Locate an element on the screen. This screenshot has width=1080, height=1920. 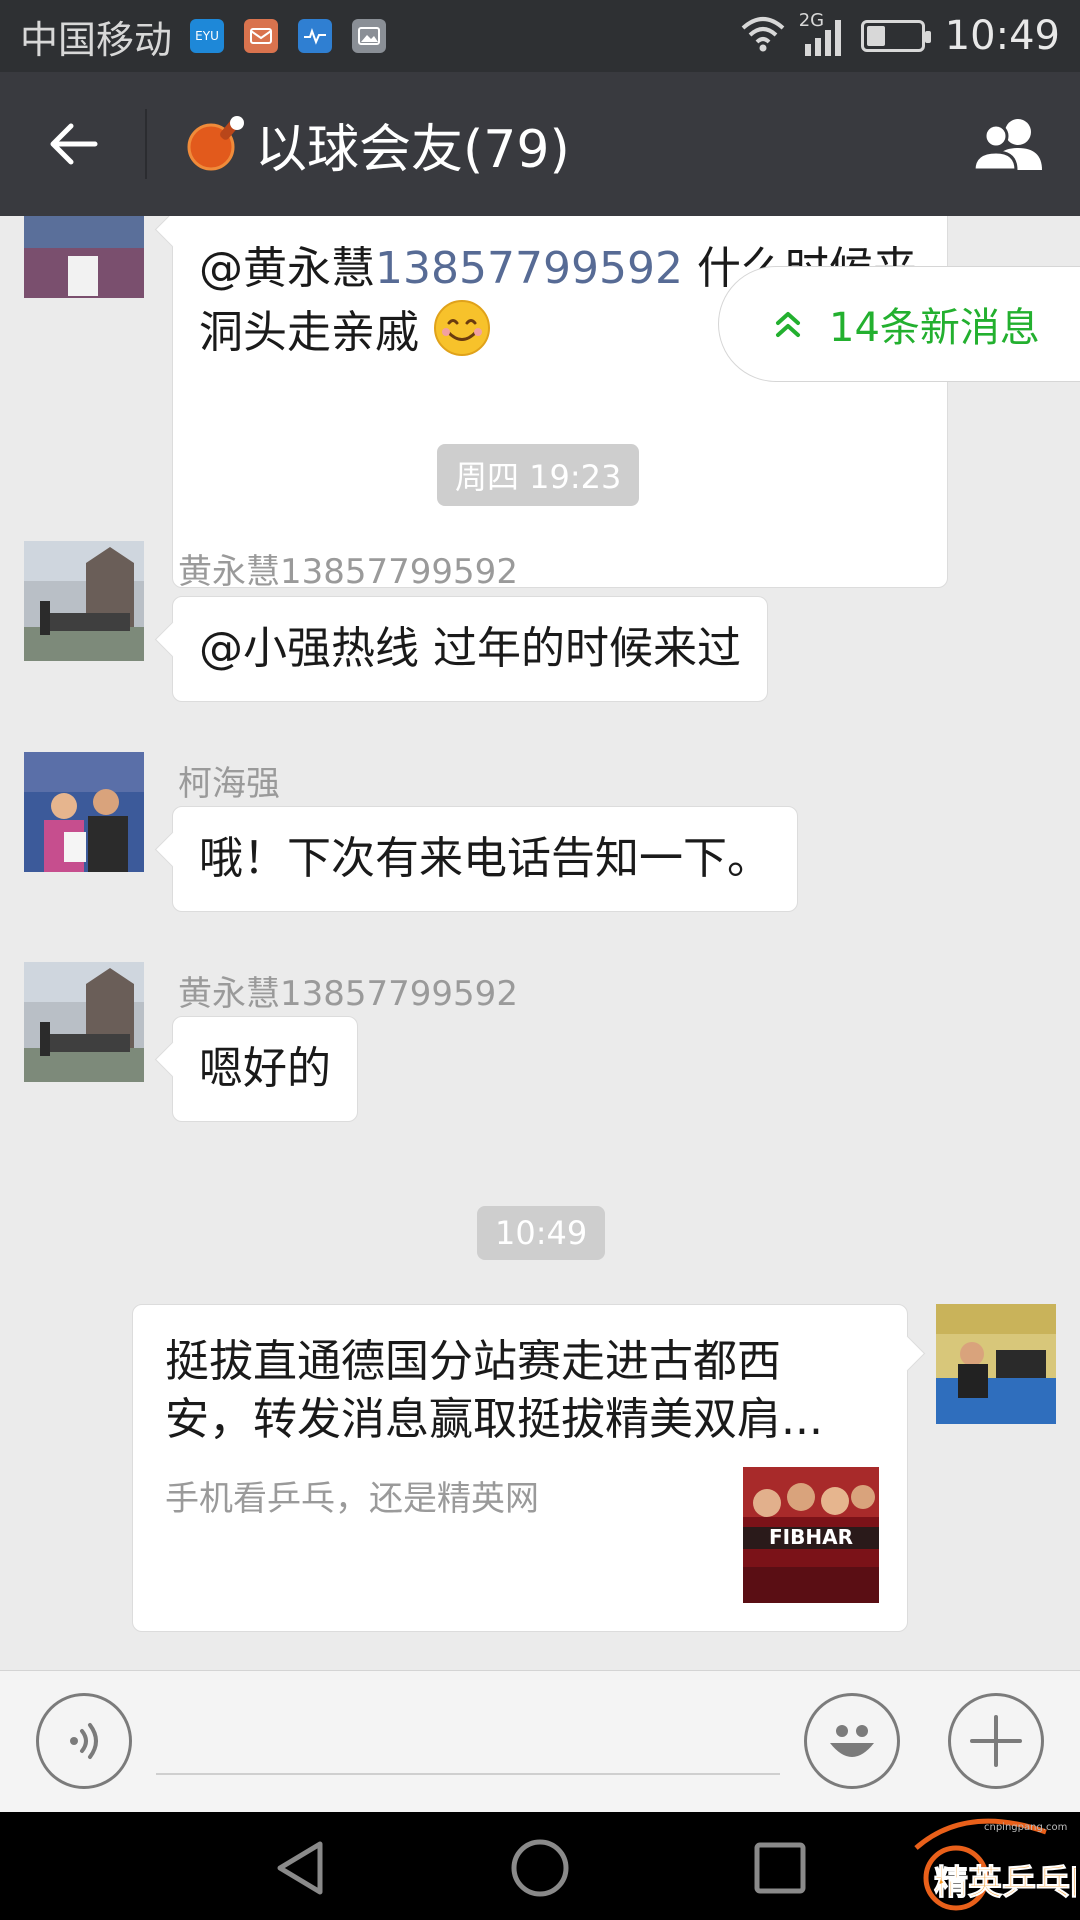
back-triangle-icon is located at coordinates (300, 1868).